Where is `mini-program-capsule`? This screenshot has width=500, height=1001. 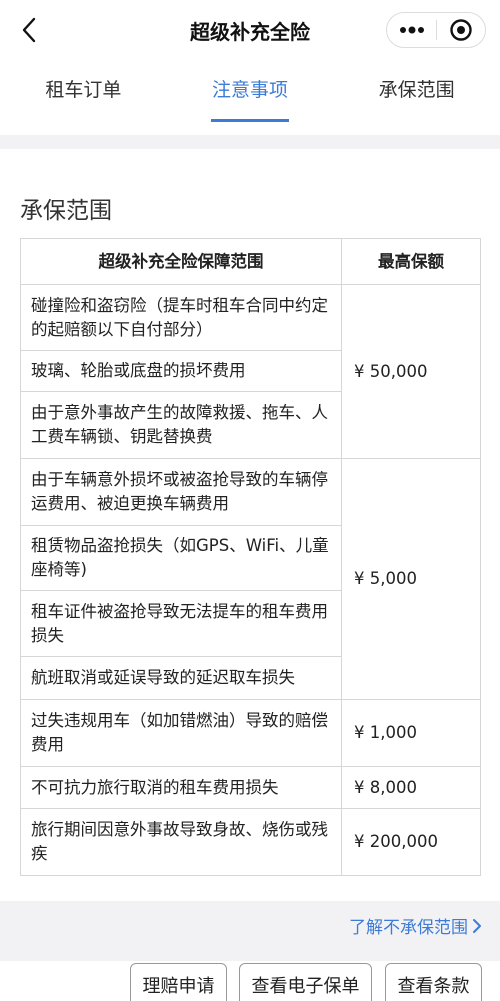
mini-program-capsule is located at coordinates (436, 30).